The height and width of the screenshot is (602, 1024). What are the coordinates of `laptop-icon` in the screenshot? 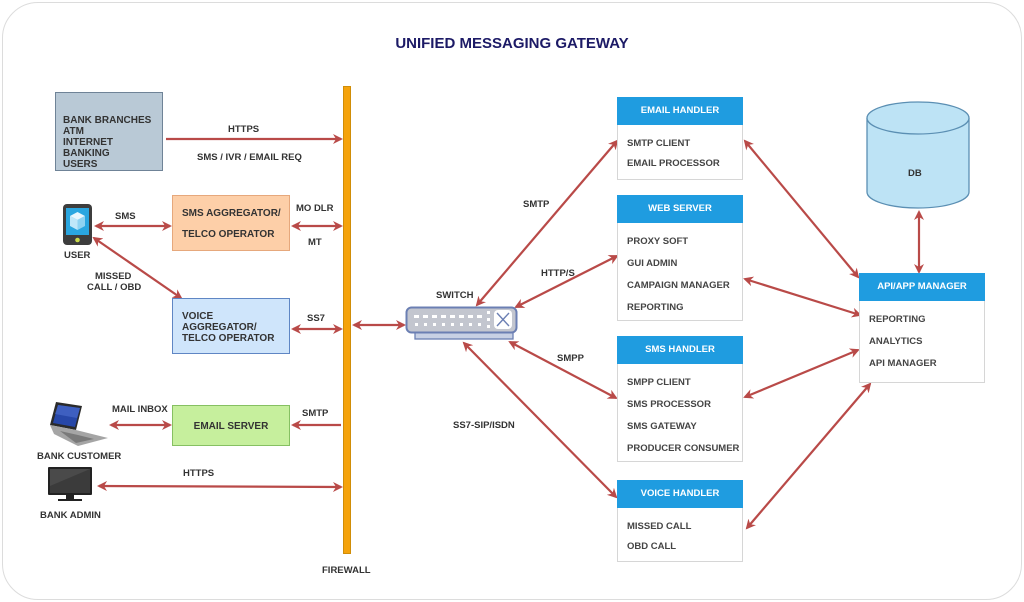 It's located at (79, 424).